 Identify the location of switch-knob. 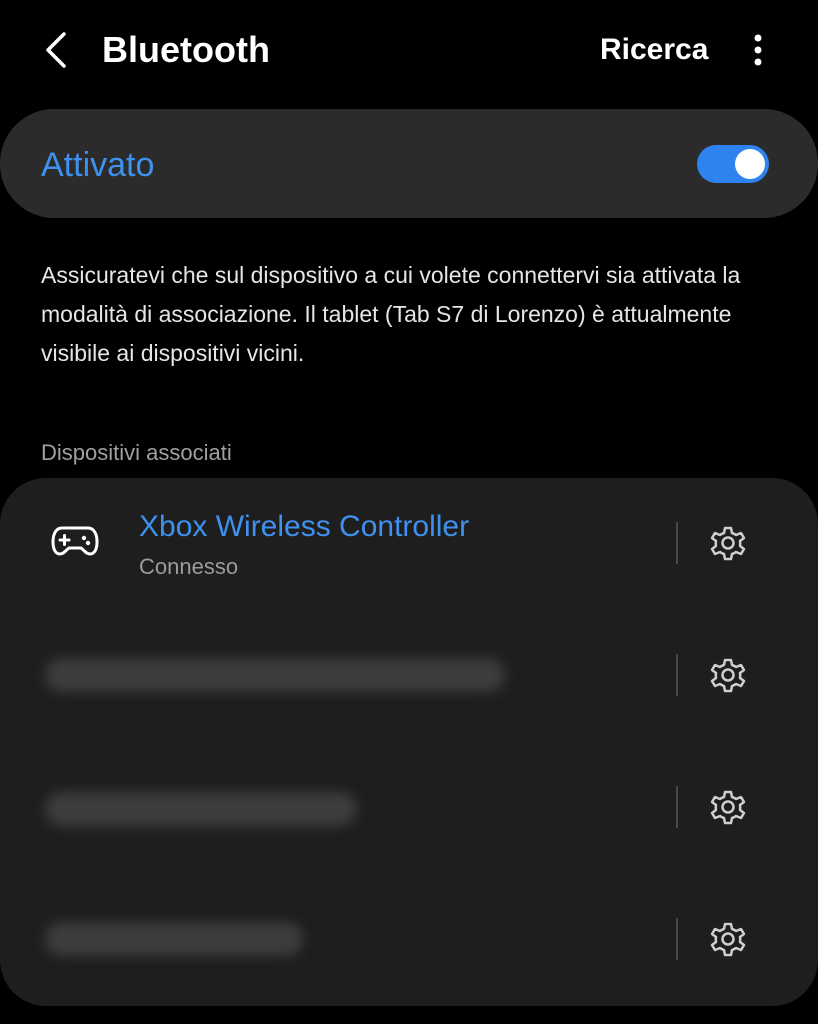
(750, 164).